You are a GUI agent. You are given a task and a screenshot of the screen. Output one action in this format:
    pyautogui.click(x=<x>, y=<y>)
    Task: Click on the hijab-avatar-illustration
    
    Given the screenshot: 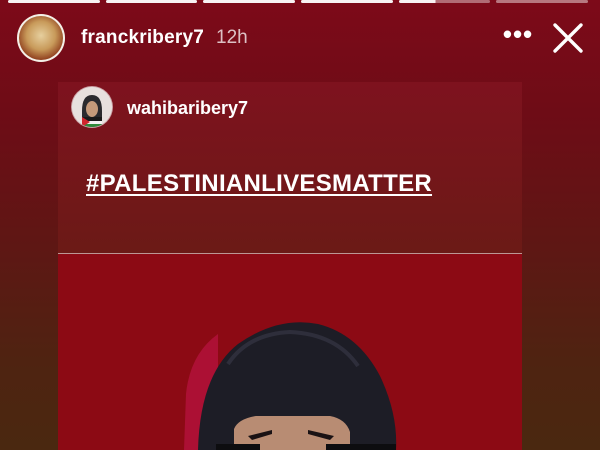 What is the action you would take?
    pyautogui.click(x=92, y=107)
    